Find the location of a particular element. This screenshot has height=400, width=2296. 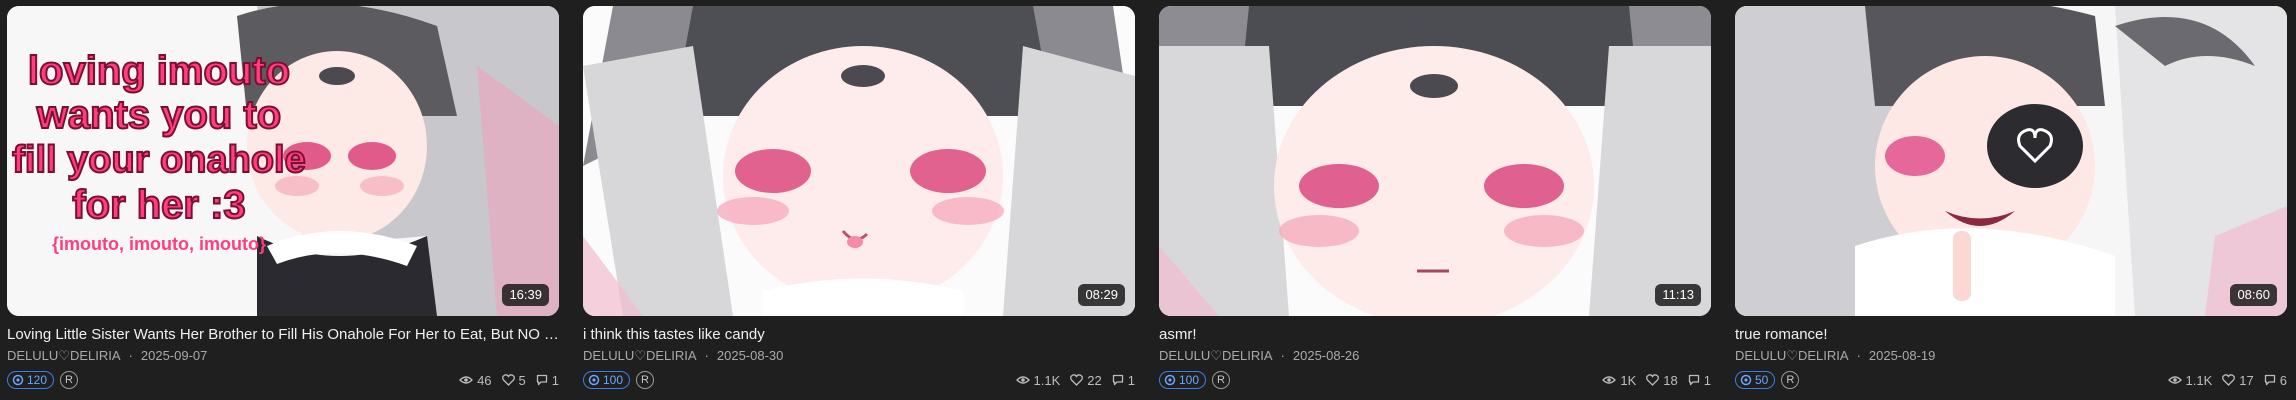

score-value: 120 is located at coordinates (37, 380).